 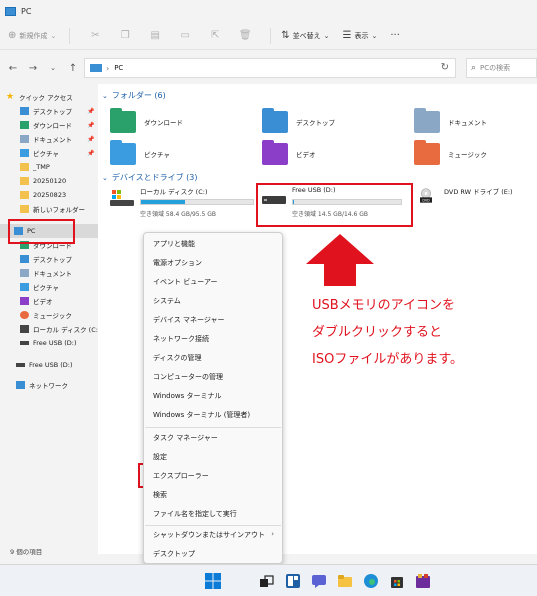 What do you see at coordinates (12, 35) in the screenshot?
I see `plus-icon: ⊕` at bounding box center [12, 35].